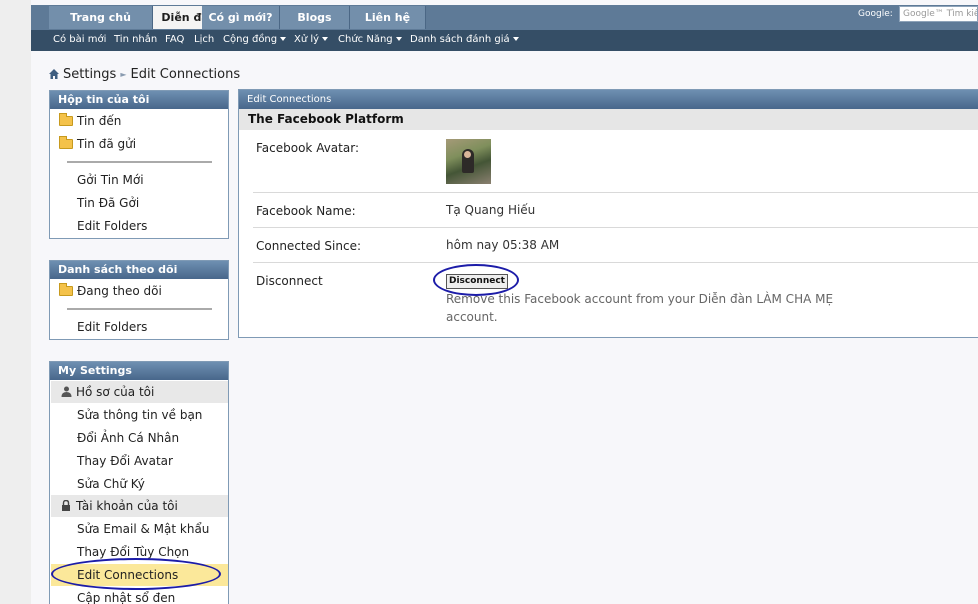 This screenshot has width=978, height=604. I want to click on change-photo-link: Đổi Ảnh Cá Nhân, so click(128, 438).